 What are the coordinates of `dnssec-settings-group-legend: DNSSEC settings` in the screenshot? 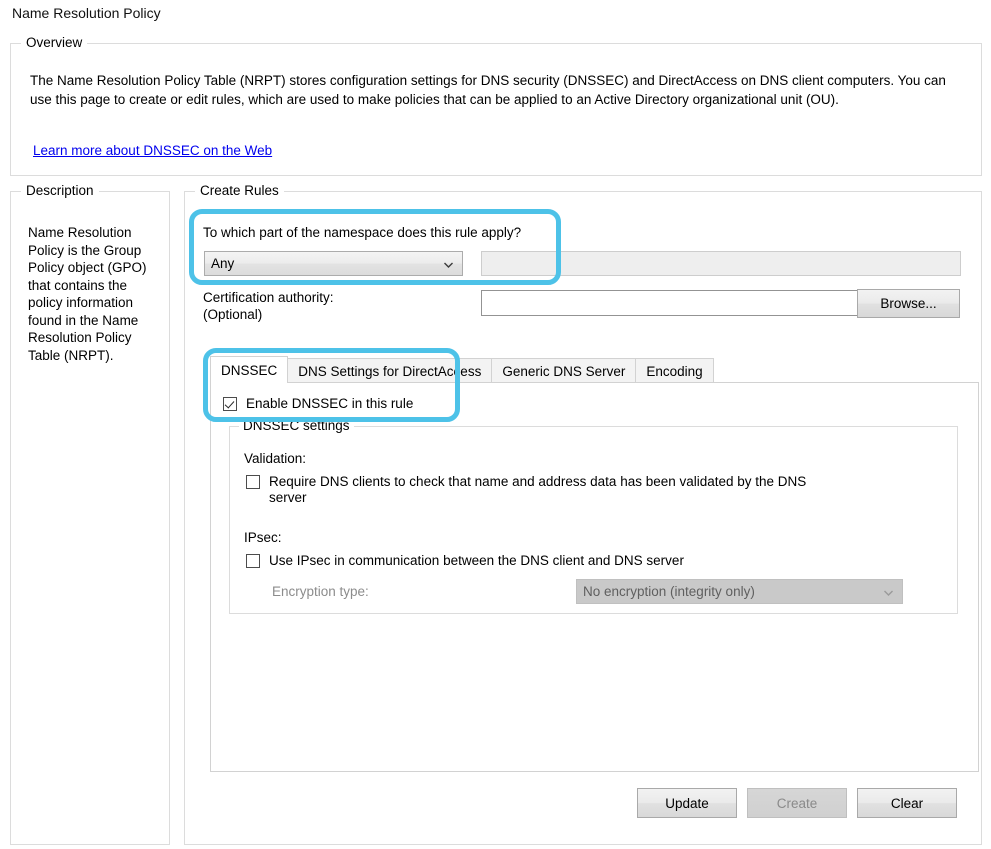 It's located at (296, 425).